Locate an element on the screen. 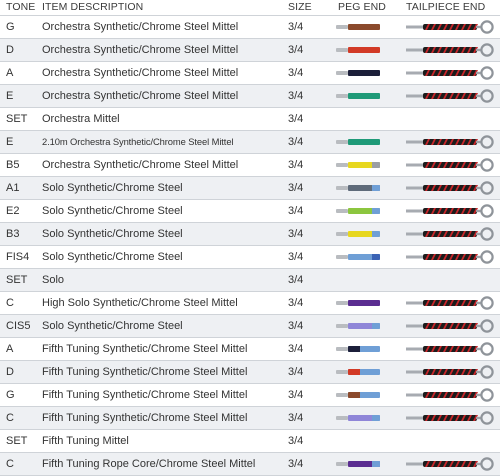 This screenshot has height=476, width=500. tone-cell: E is located at coordinates (10, 142).